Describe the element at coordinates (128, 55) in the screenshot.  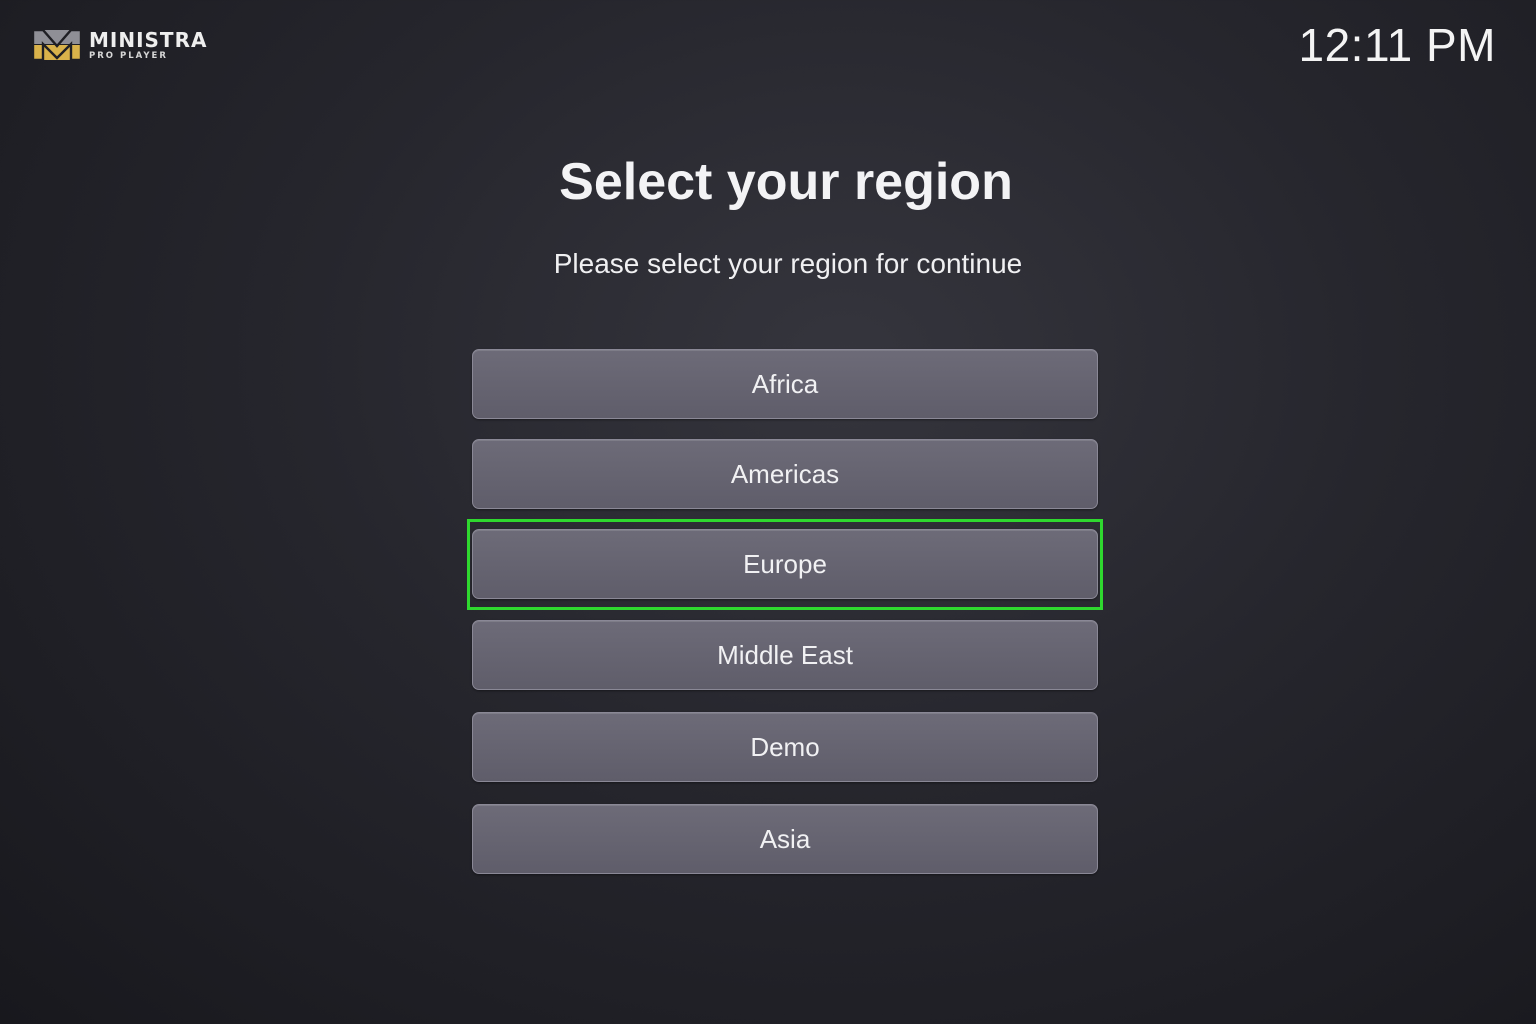
I see `logo-subtitle: PRO PLAYER` at that location.